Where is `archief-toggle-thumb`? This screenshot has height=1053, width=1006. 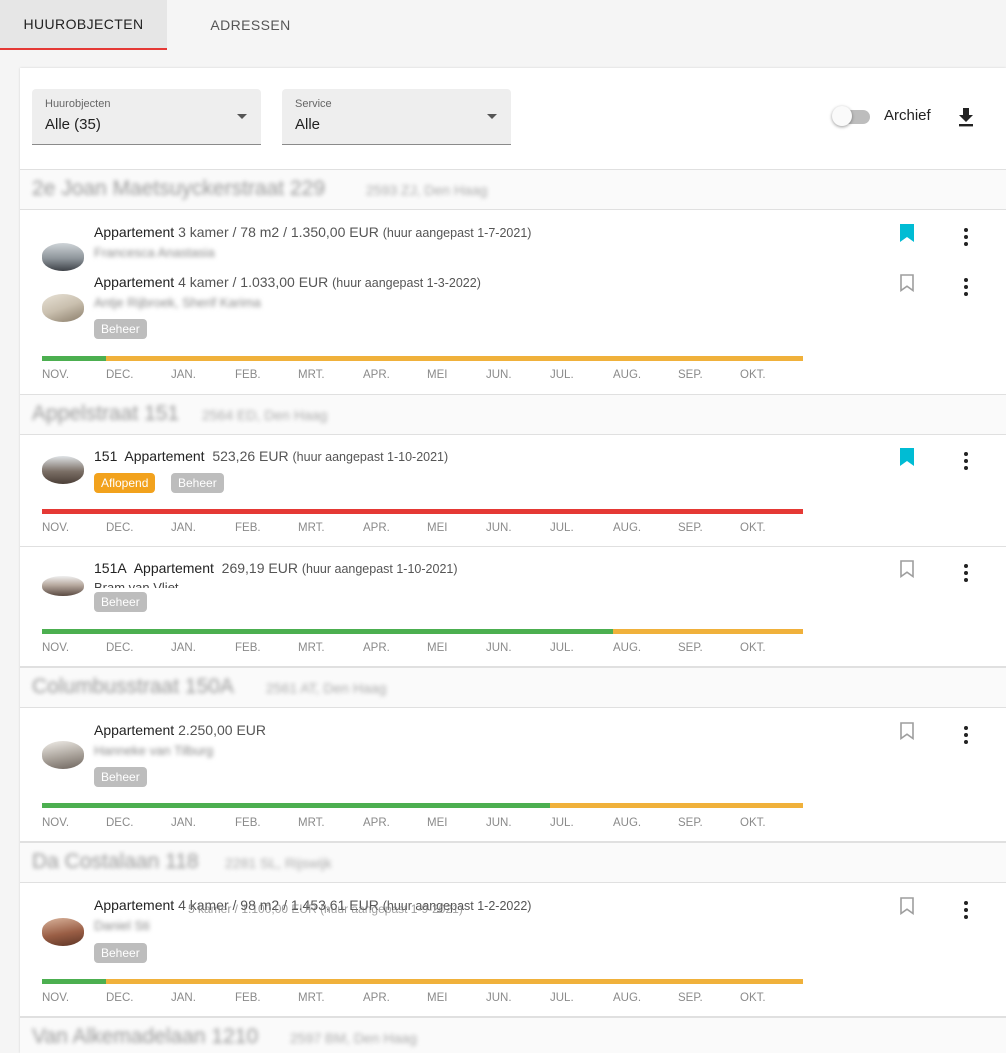 archief-toggle-thumb is located at coordinates (842, 116).